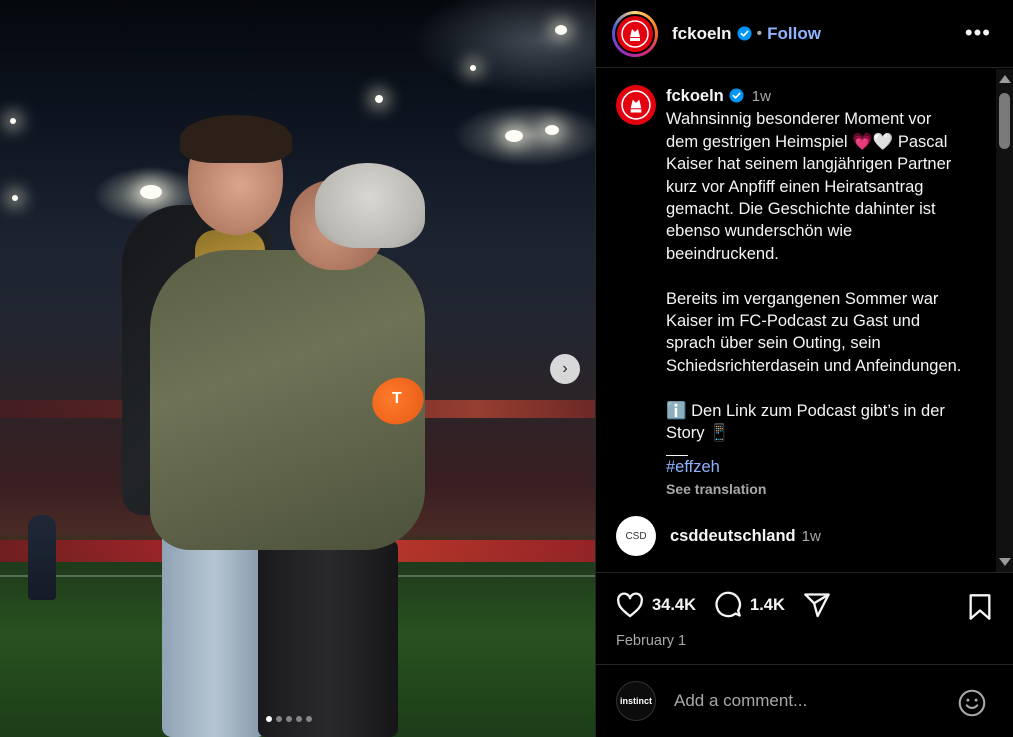 The width and height of the screenshot is (1013, 737). Describe the element at coordinates (816, 467) in the screenshot. I see `hashtag-link: #effzeh` at that location.